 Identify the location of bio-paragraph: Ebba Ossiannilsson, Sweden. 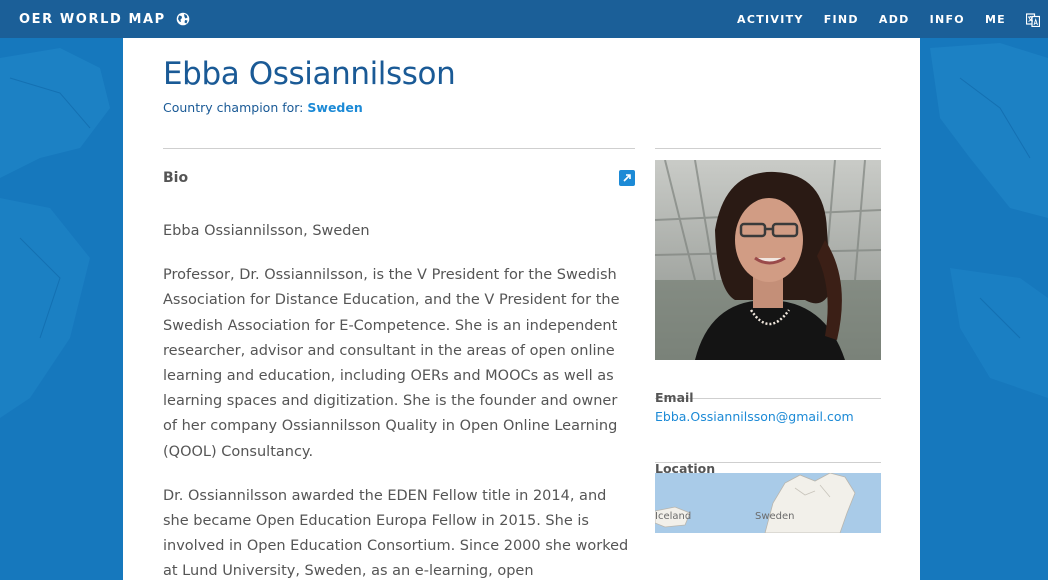
(266, 231).